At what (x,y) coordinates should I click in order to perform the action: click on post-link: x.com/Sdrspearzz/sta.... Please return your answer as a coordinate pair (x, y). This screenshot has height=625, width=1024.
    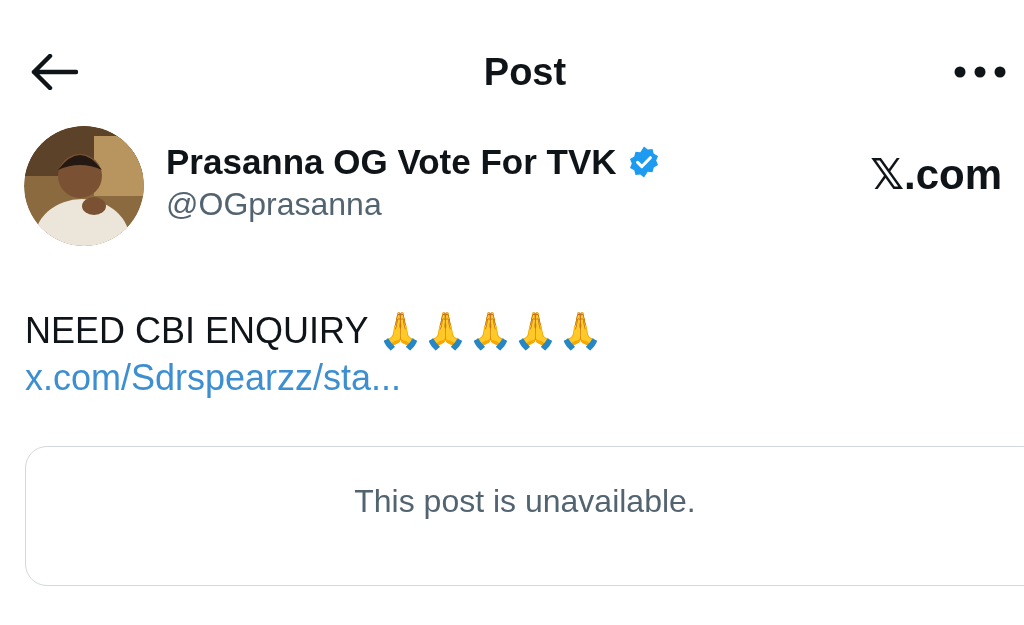
    Looking at the image, I should click on (213, 377).